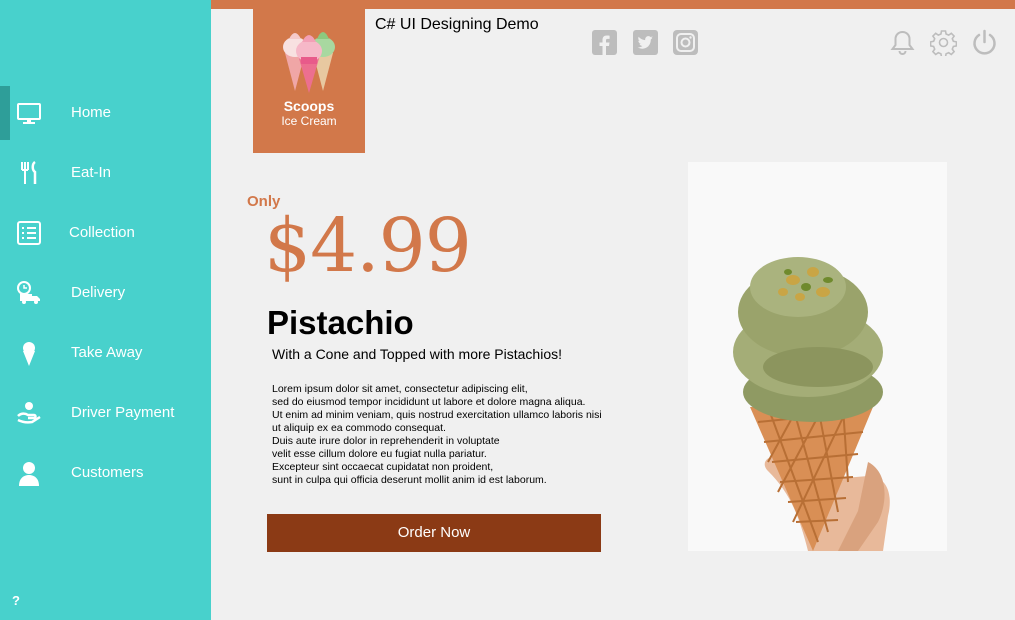  Describe the element at coordinates (434, 533) in the screenshot. I see `order-now-button: Order Now` at that location.